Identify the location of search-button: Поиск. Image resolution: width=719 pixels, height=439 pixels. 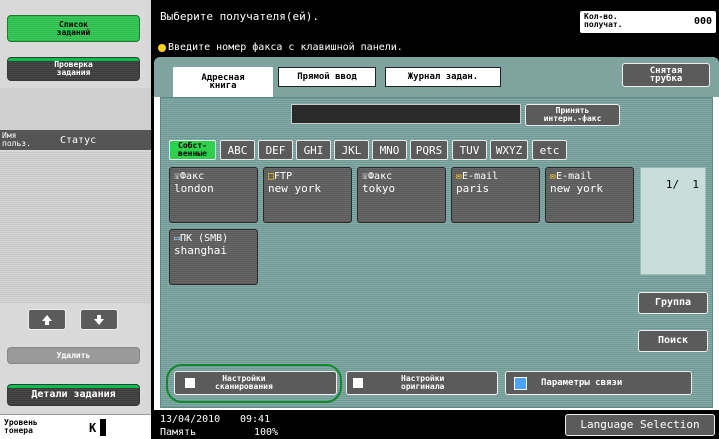
(673, 341).